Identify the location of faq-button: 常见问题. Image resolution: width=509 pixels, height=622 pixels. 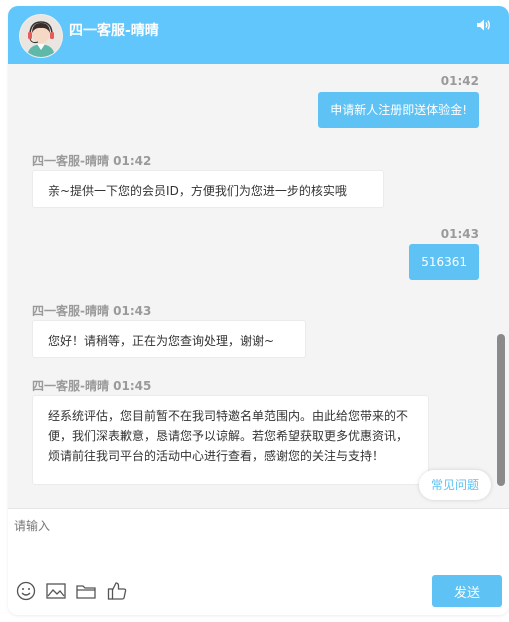
(455, 485).